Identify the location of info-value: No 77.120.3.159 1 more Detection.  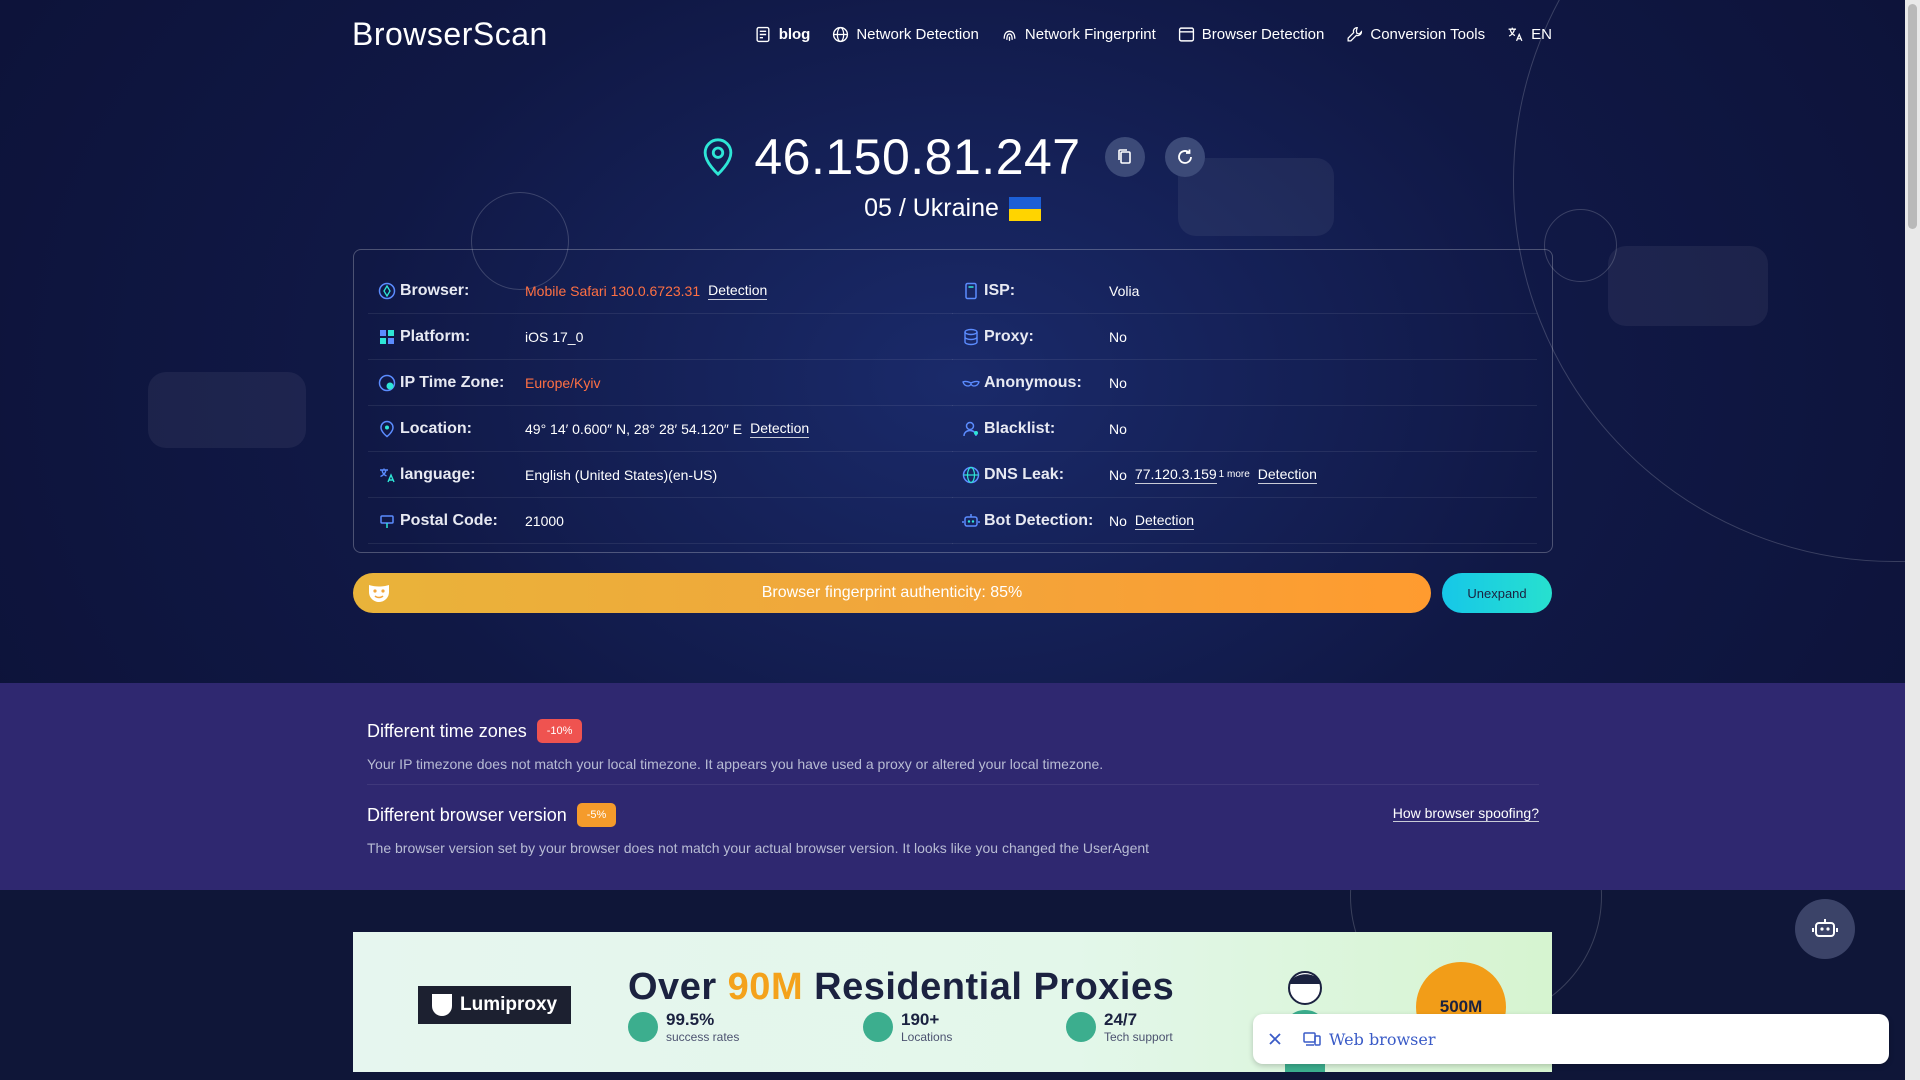
(1213, 475).